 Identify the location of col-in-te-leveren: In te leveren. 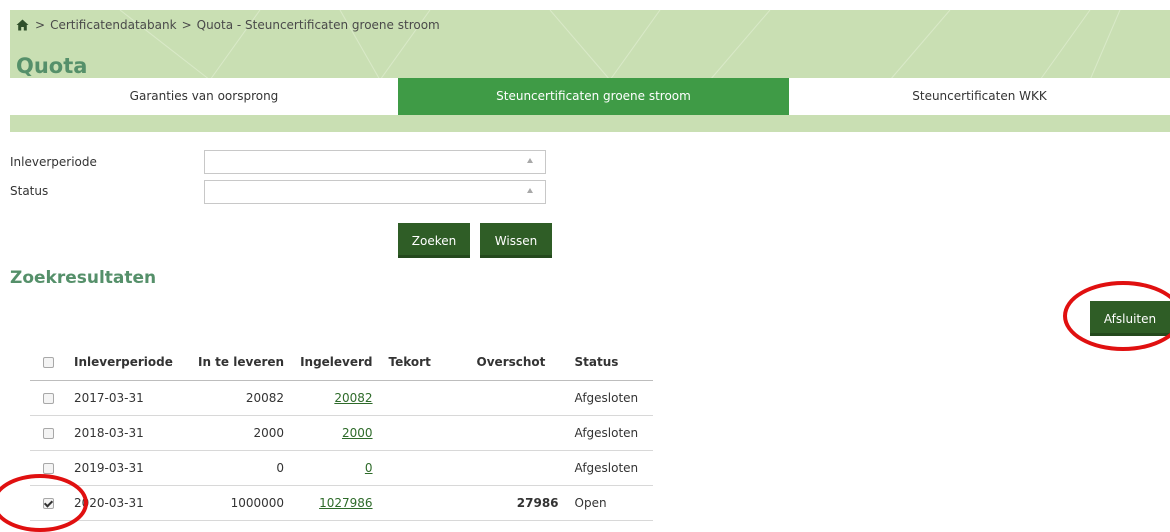
(241, 362).